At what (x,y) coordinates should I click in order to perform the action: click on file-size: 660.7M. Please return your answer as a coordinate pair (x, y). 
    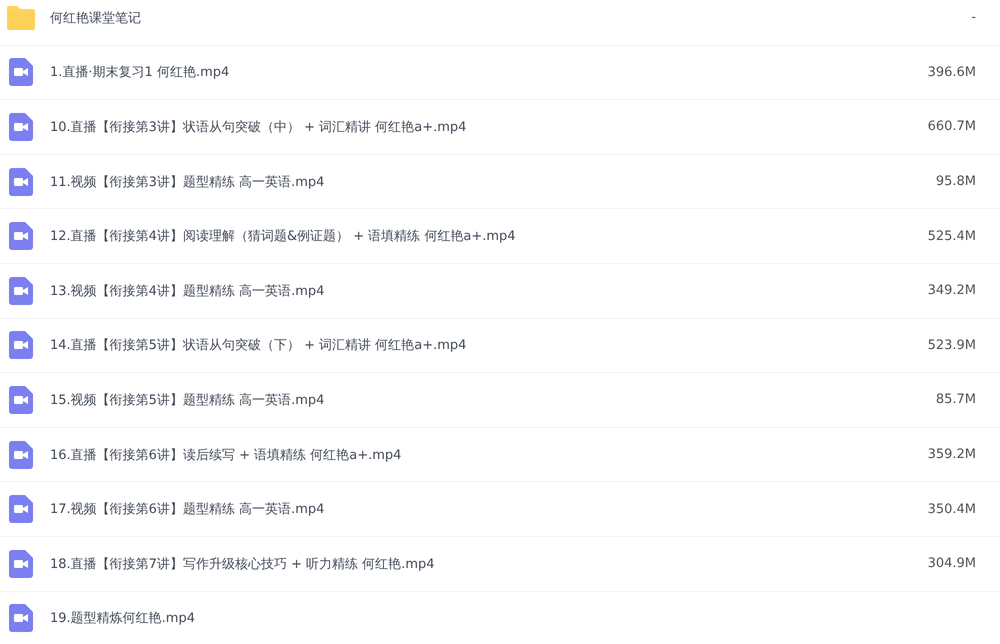
    Looking at the image, I should click on (951, 126).